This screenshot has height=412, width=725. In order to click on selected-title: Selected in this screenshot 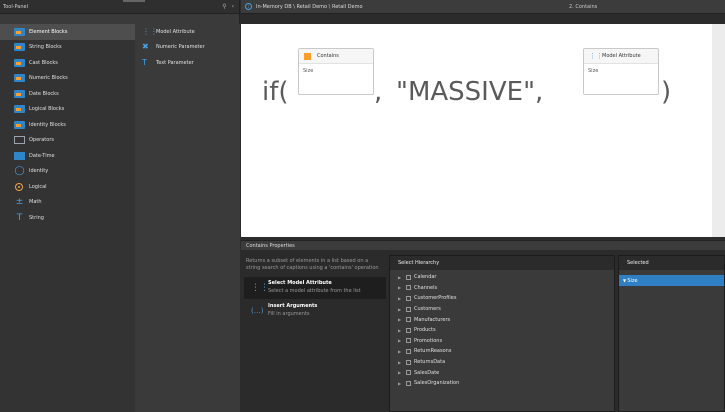, I will do `click(671, 263)`.